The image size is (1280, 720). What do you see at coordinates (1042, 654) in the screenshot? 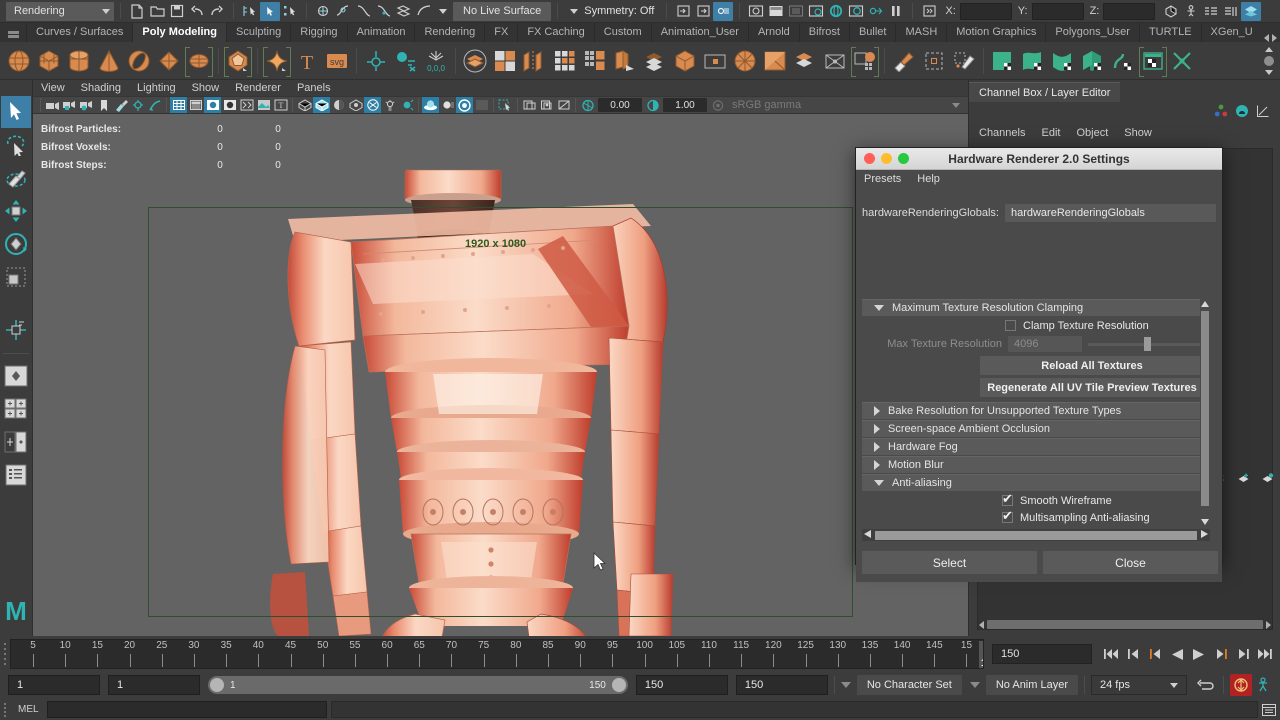
I see `current-frame-field: 150` at bounding box center [1042, 654].